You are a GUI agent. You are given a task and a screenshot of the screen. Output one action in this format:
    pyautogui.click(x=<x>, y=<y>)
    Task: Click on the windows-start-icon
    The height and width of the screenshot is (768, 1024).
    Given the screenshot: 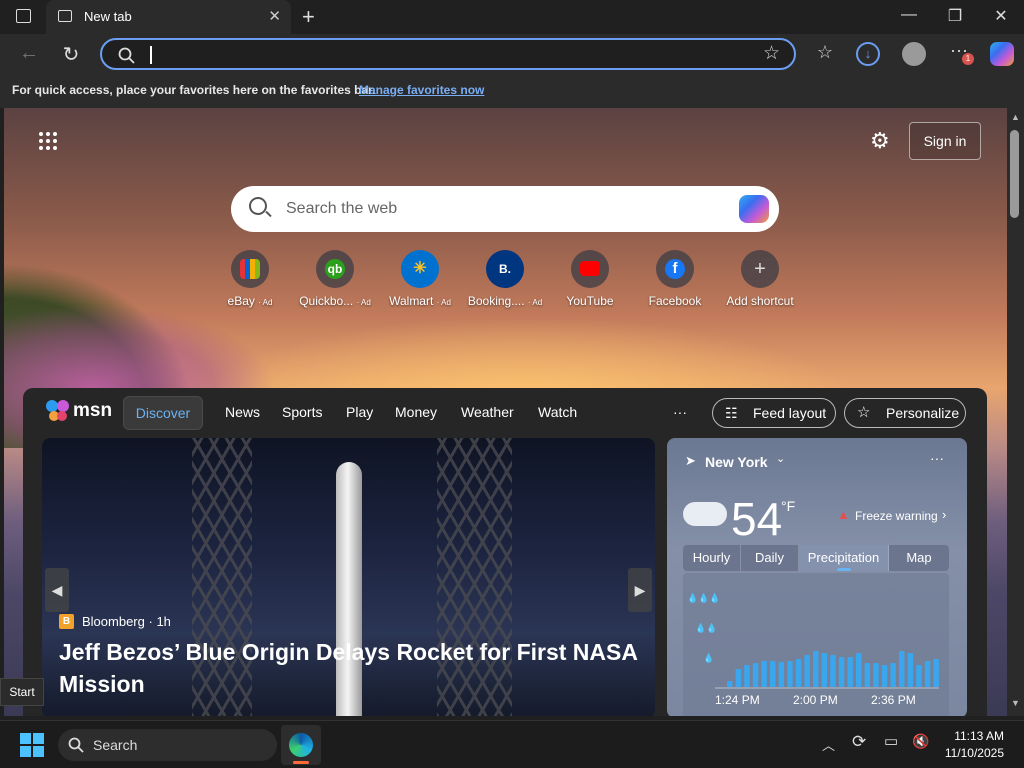 What is the action you would take?
    pyautogui.click(x=32, y=745)
    